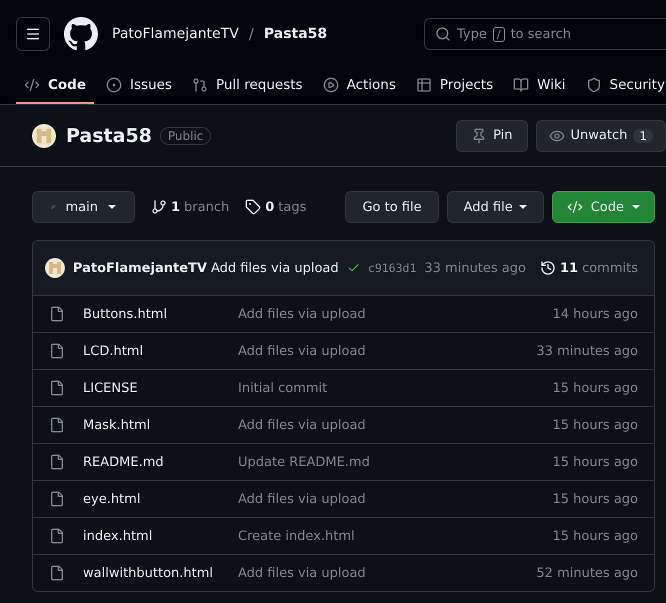 The image size is (666, 603). Describe the element at coordinates (521, 85) in the screenshot. I see `book-icon` at that location.